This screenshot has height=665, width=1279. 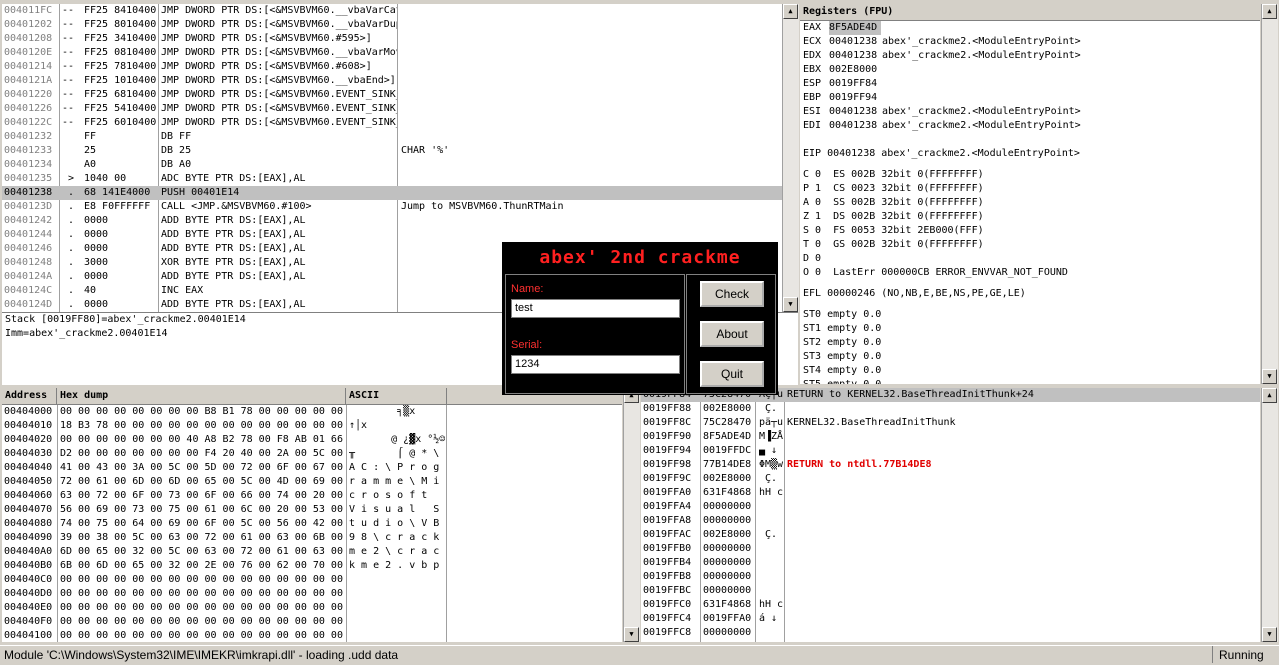 What do you see at coordinates (1030, 203) in the screenshot?
I see `flag-row: A 0 SS 002B 32bit 0(FFFFFFFF)` at bounding box center [1030, 203].